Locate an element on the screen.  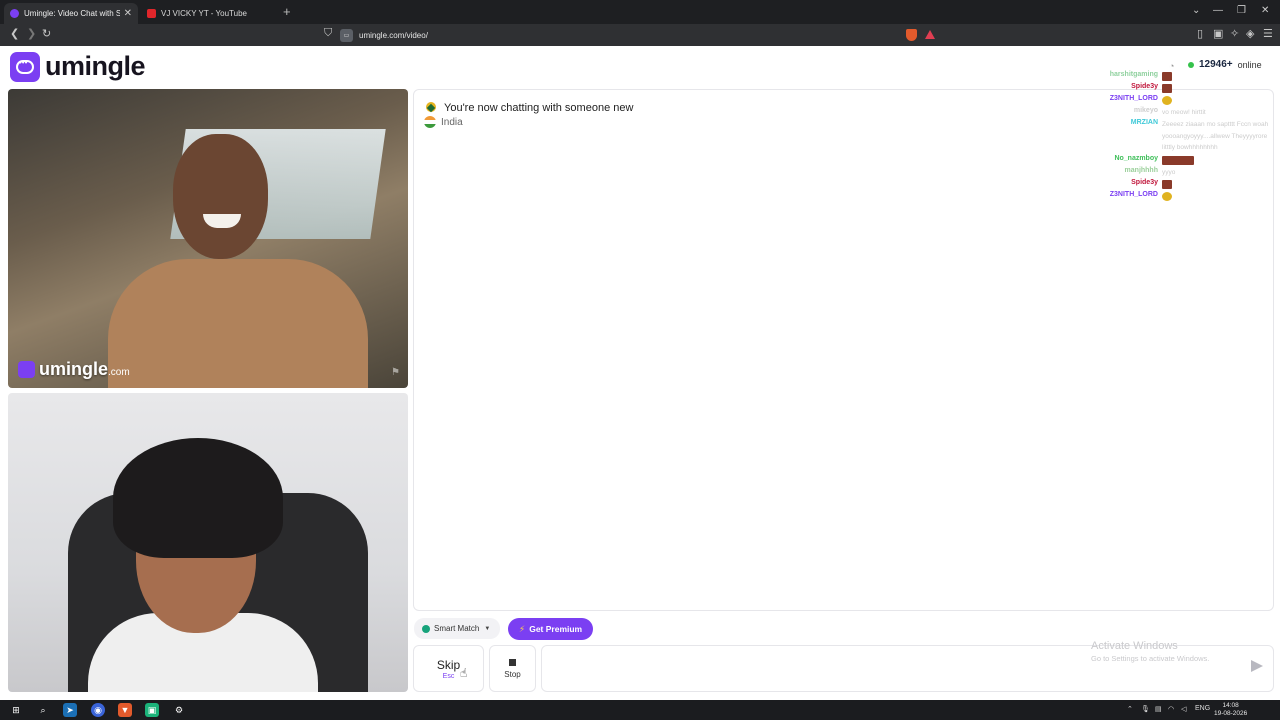
maximize-icon: ❐ is located at coordinates (1241, 10).